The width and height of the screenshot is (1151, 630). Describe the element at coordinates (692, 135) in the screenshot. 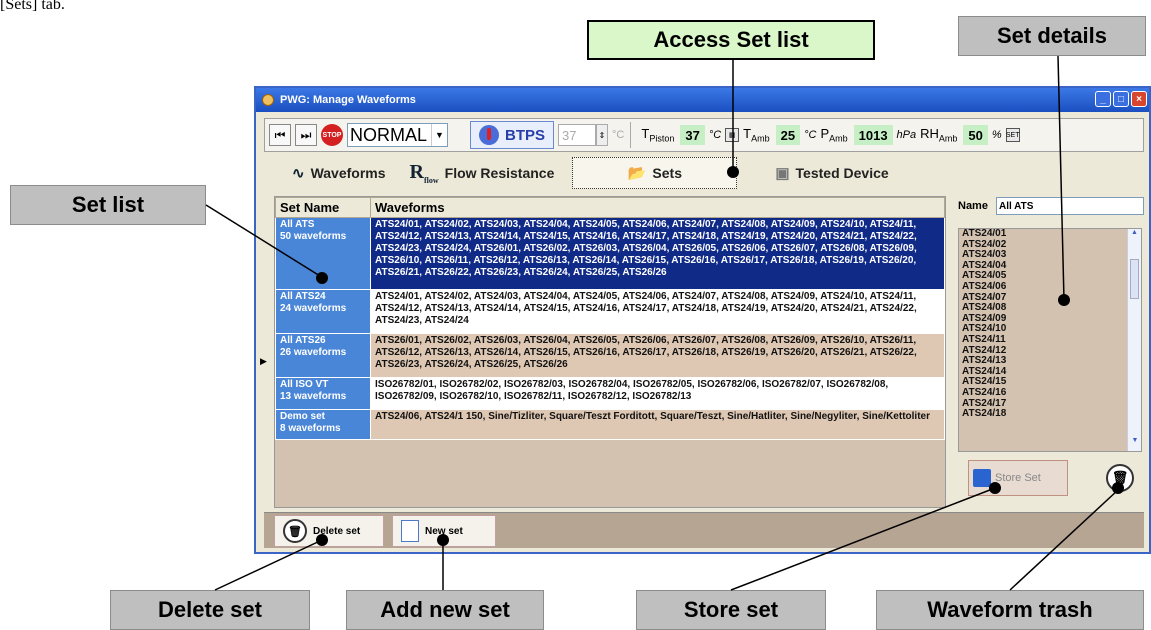

I see `t-piston-value: 37` at that location.